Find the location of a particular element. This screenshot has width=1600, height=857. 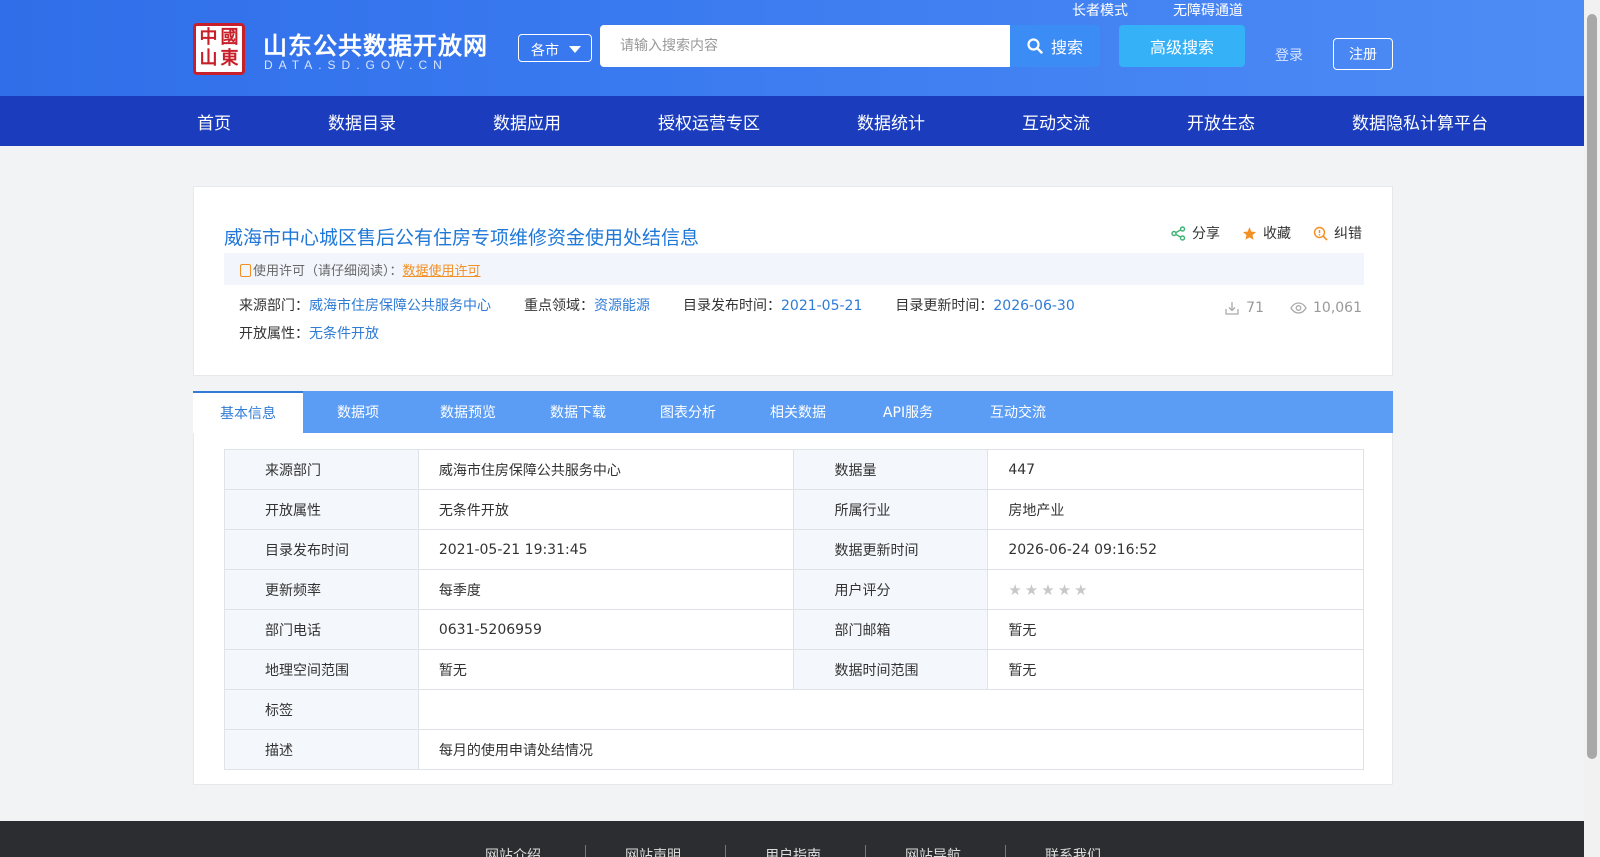

logo-seal-char: 山 is located at coordinates (208, 58).